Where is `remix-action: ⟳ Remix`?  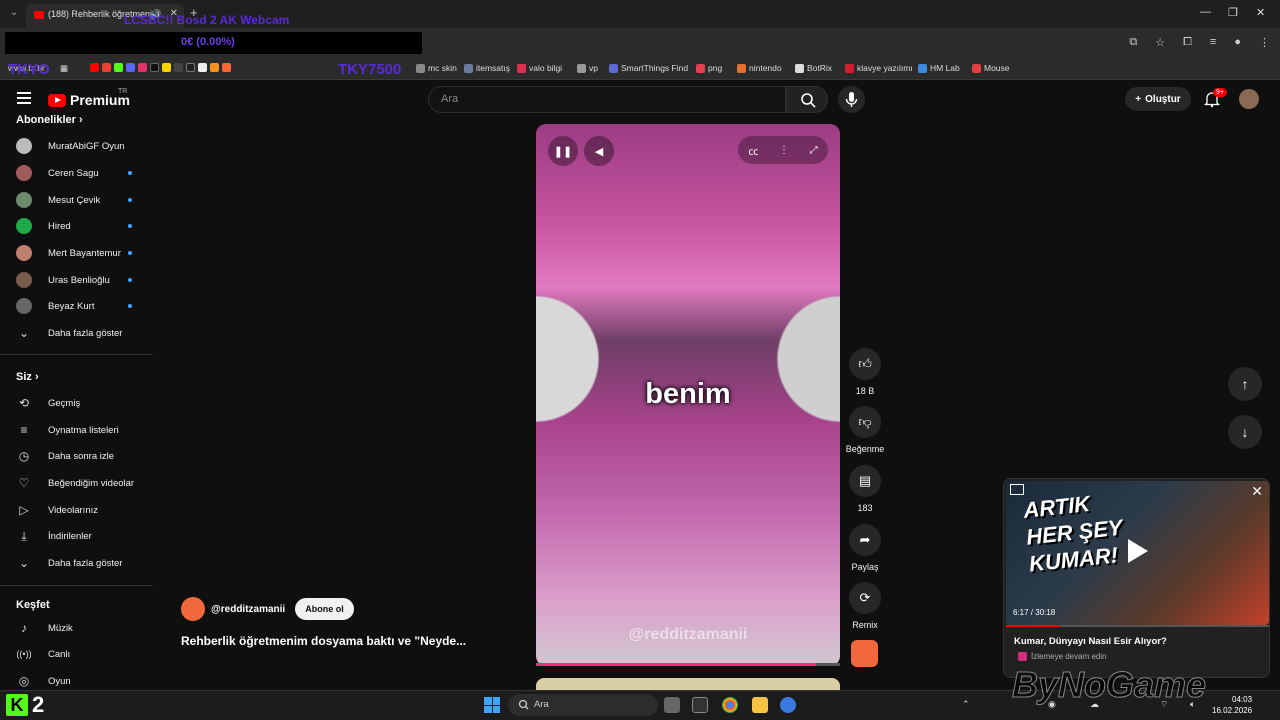
remix-action: ⟳ Remix is located at coordinates (865, 606).